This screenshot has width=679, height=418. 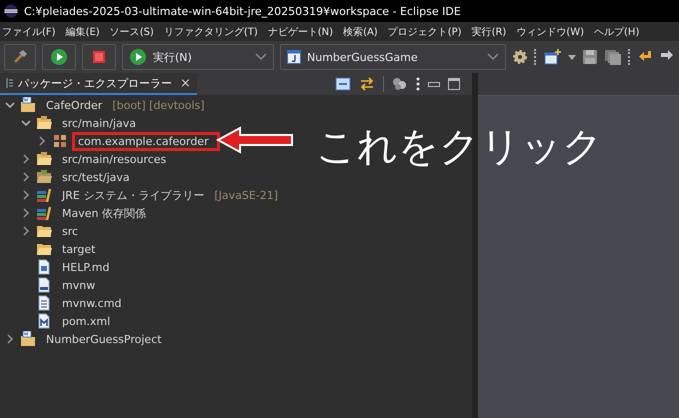 I want to click on new-window-icon, so click(x=553, y=57).